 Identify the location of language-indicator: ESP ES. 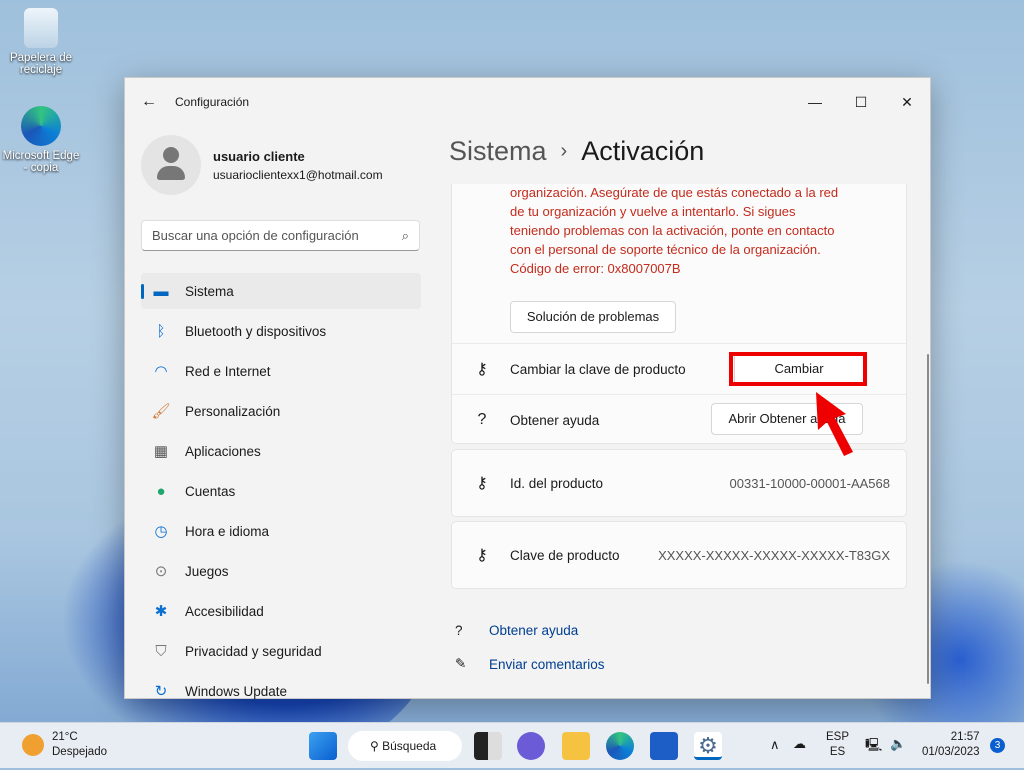
(837, 744).